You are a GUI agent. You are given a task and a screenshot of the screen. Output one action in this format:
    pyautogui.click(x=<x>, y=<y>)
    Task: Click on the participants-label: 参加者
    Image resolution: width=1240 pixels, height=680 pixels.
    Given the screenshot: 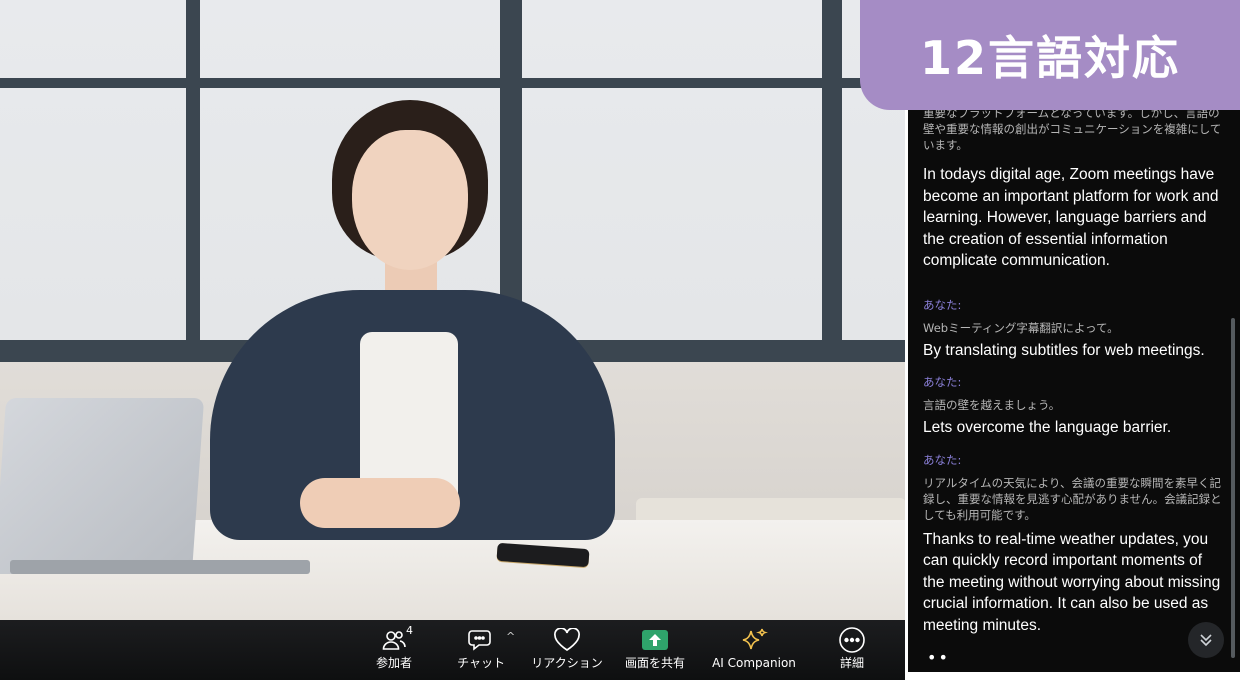 What is the action you would take?
    pyautogui.click(x=393, y=663)
    